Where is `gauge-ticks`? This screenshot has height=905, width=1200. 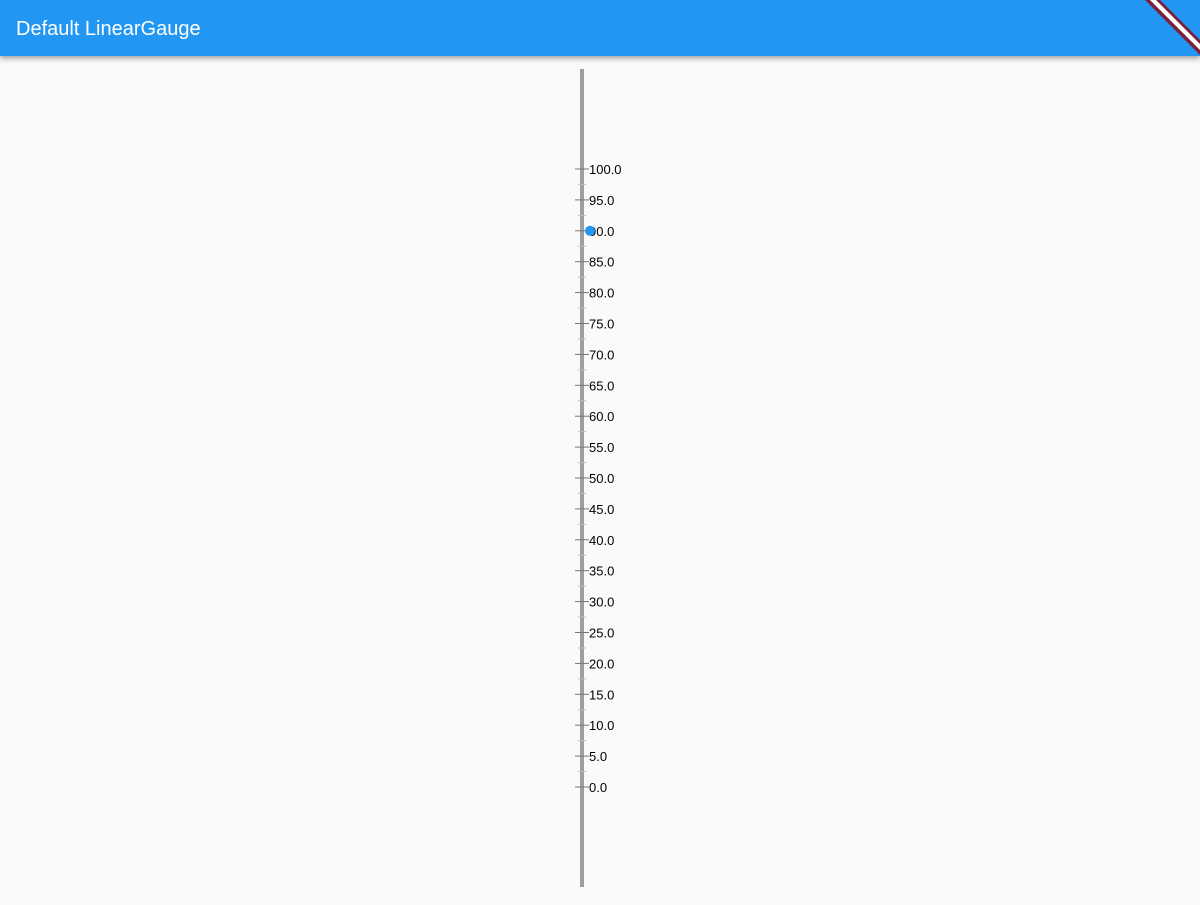
gauge-ticks is located at coordinates (582, 478).